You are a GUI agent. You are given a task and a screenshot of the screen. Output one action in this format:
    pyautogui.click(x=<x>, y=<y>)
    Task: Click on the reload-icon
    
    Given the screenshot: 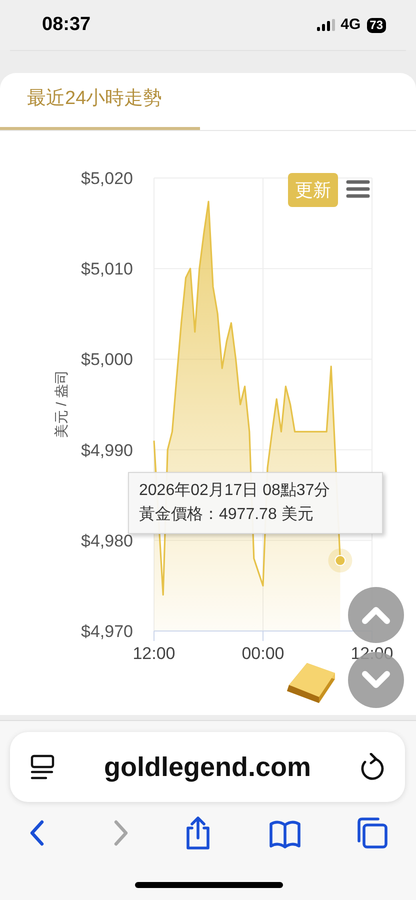 What is the action you would take?
    pyautogui.click(x=371, y=767)
    